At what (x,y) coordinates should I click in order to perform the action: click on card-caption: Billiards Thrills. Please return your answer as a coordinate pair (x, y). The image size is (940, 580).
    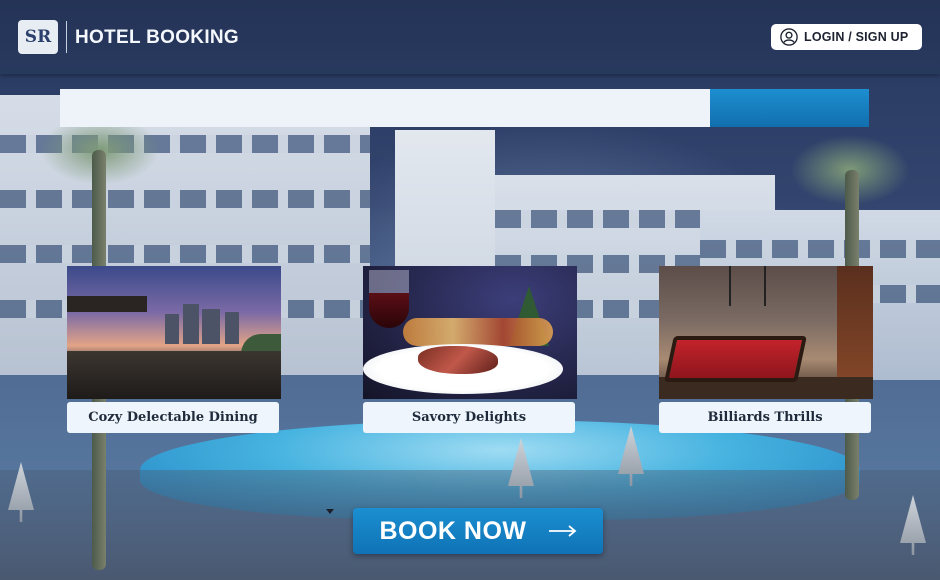
    Looking at the image, I should click on (765, 417).